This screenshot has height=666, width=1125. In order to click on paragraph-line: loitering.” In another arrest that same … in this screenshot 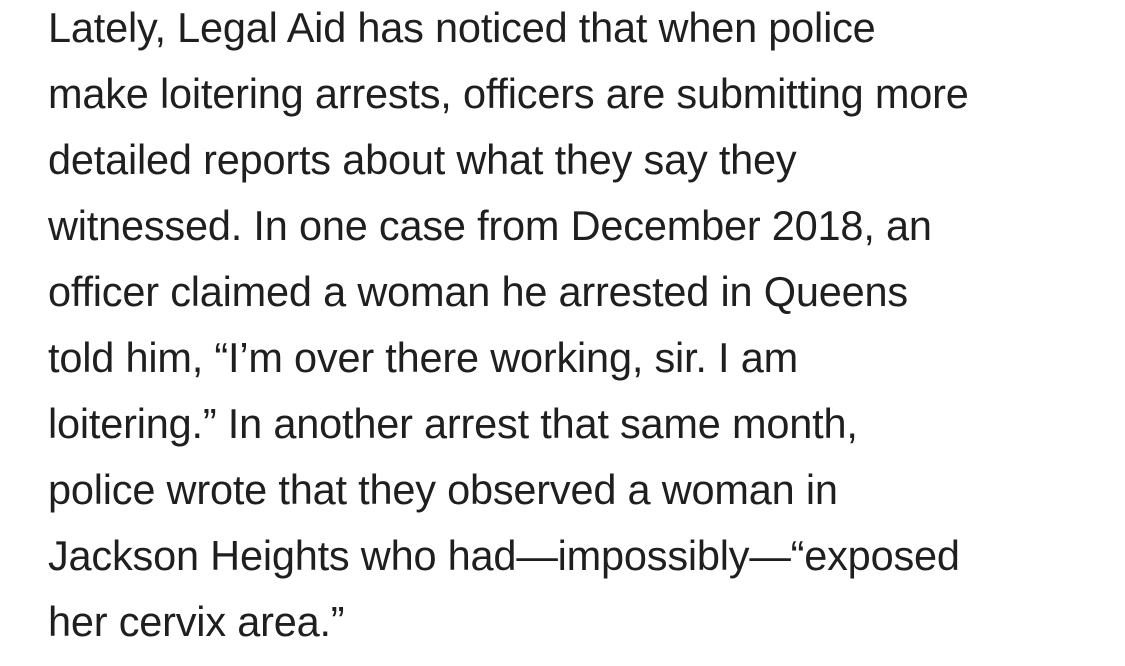, I will do `click(453, 423)`.